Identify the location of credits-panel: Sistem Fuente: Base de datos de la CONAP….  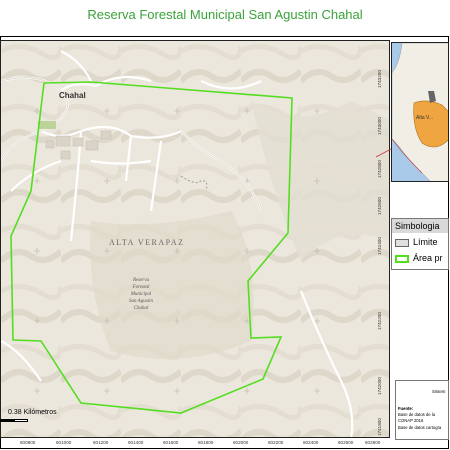
(422, 410).